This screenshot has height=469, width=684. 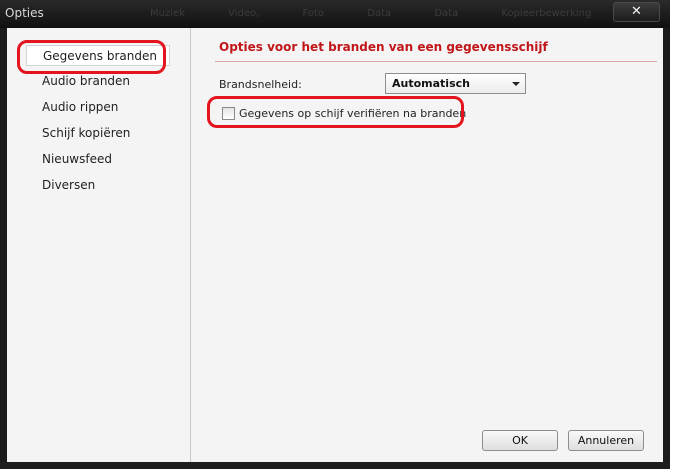 I want to click on sidebar-item-audio-rippen: Audio rippen, so click(x=80, y=107).